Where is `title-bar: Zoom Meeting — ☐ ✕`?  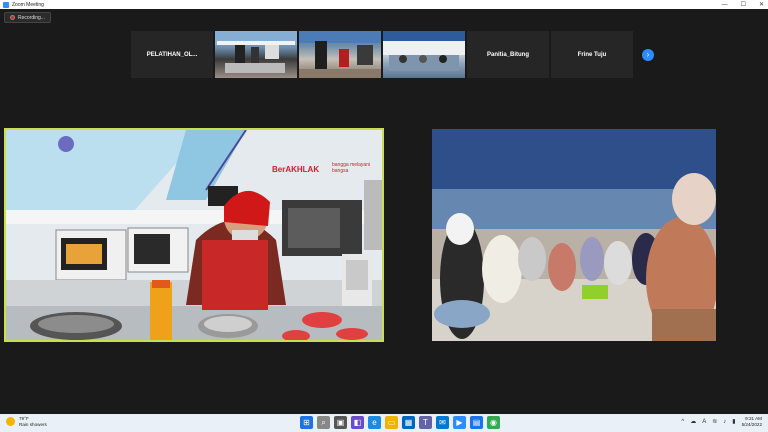
title-bar: Zoom Meeting — ☐ ✕ is located at coordinates (384, 4).